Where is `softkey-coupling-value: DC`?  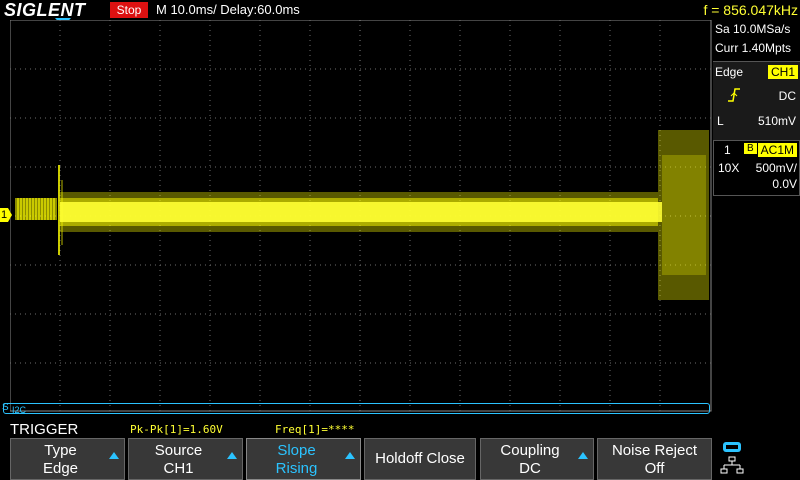 softkey-coupling-value: DC is located at coordinates (530, 468).